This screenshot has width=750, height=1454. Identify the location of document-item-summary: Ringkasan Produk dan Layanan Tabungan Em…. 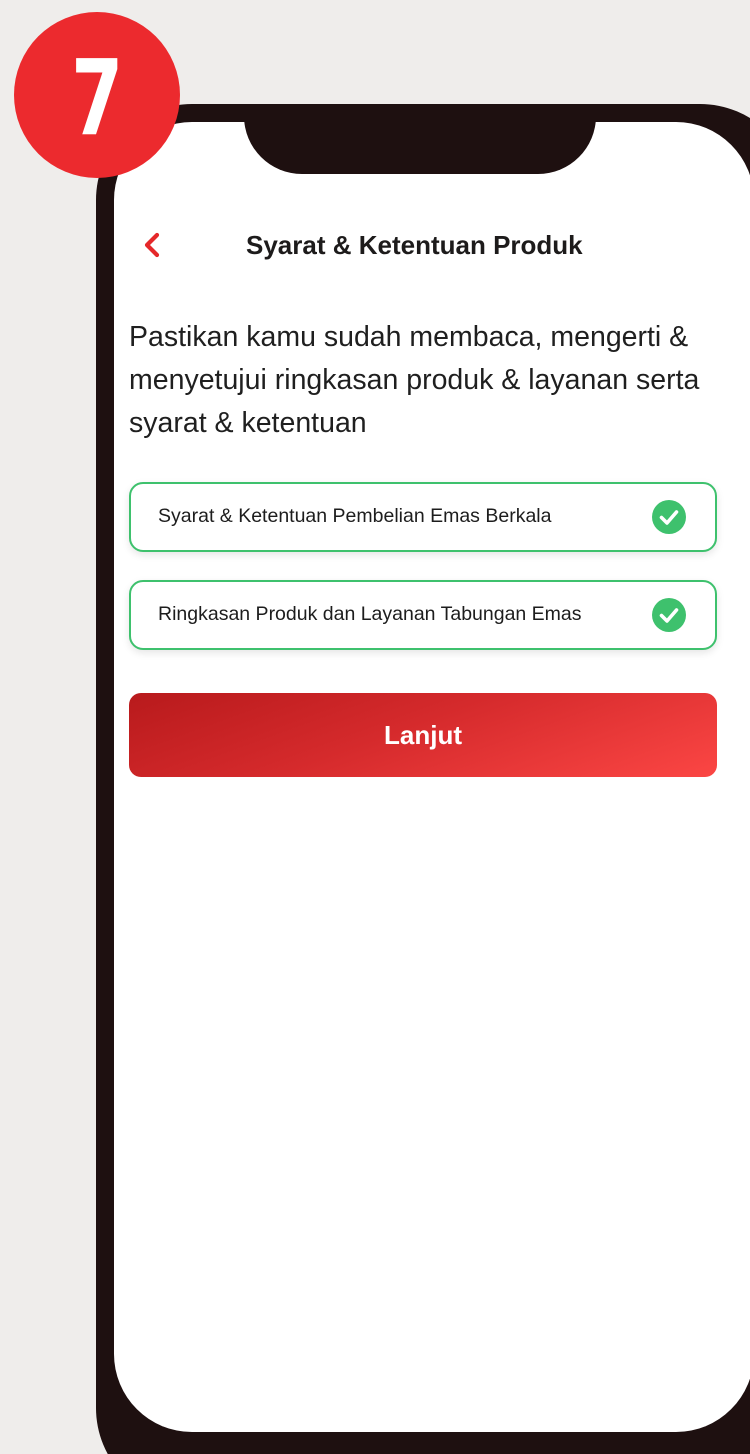
(423, 615).